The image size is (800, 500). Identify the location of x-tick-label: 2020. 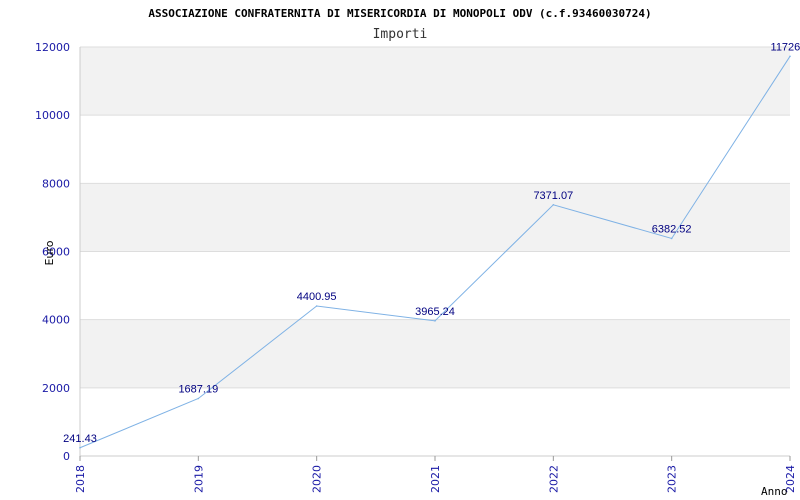
(317, 479).